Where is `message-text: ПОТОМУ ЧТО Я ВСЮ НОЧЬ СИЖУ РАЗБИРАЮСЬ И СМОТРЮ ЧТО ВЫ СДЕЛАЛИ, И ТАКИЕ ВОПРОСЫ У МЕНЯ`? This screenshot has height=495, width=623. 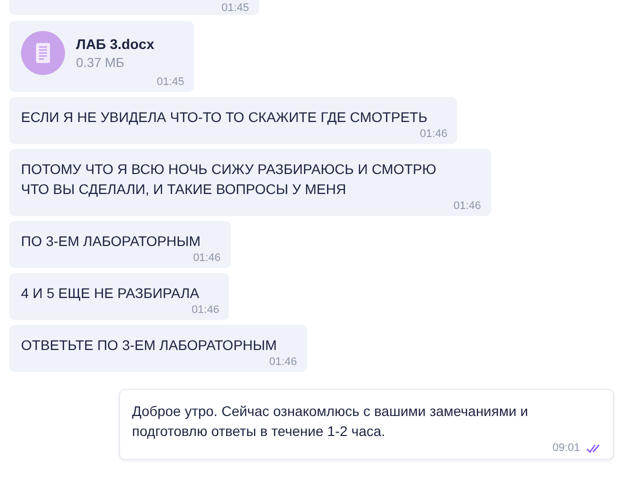 message-text: ПОТОМУ ЧТО Я ВСЮ НОЧЬ СИЖУ РАЗБИРАЮСЬ И СМОТРЮ ЧТО ВЫ СДЕЛАЛИ, И ТАКИЕ ВОПРОСЫ У МЕНЯ is located at coordinates (229, 179).